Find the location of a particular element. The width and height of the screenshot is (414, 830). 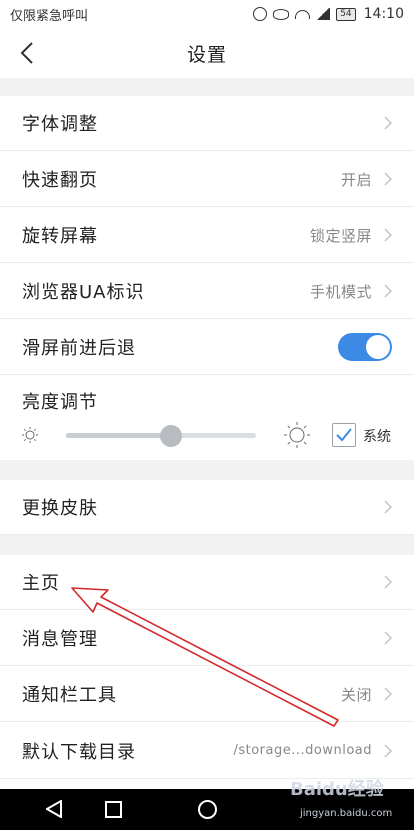

setting-notification-tools: 通知栏工具 关闭 is located at coordinates (207, 694).